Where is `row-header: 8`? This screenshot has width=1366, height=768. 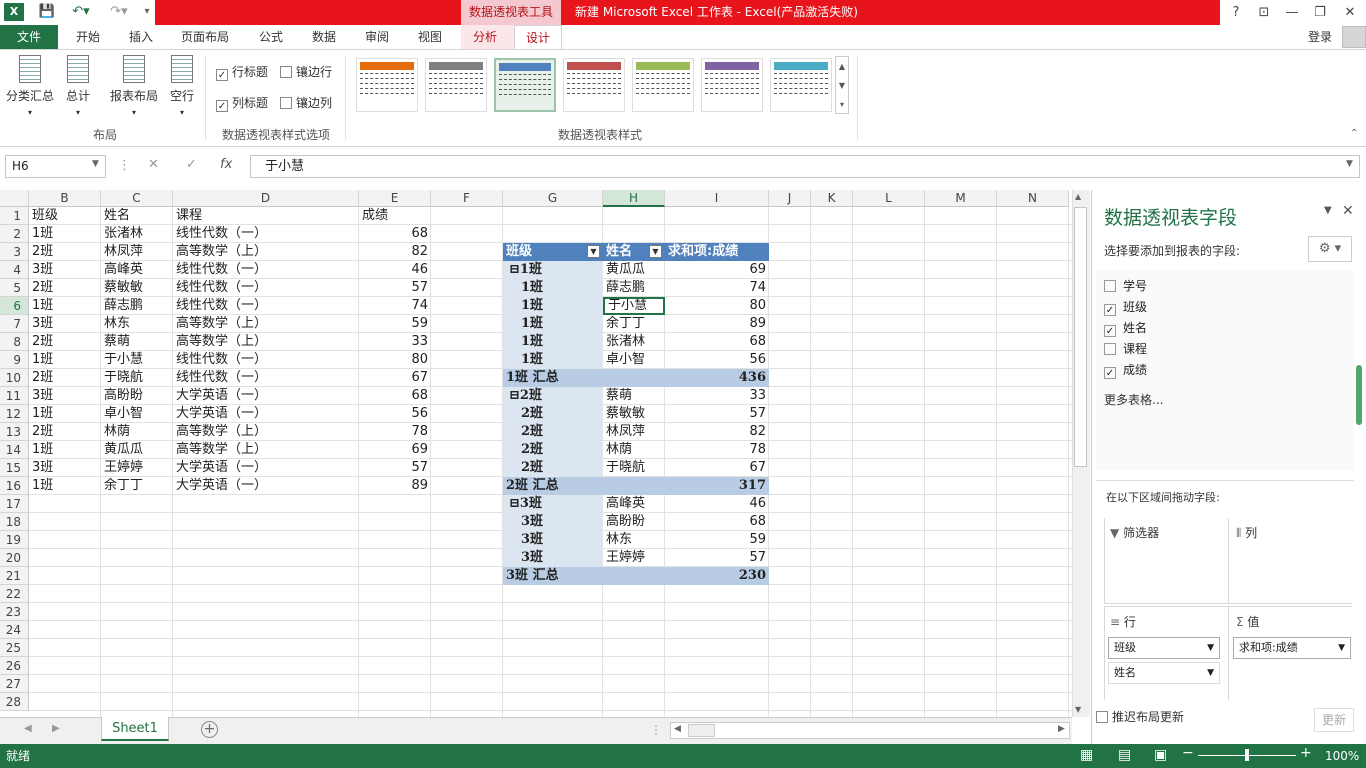 row-header: 8 is located at coordinates (14, 342).